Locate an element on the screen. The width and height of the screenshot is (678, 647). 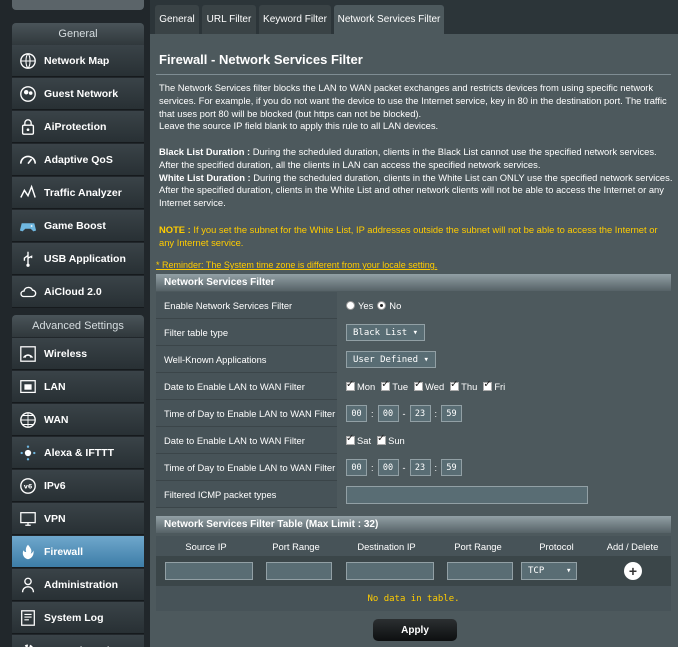
col-add-delete: Add / Delete is located at coordinates (632, 546).